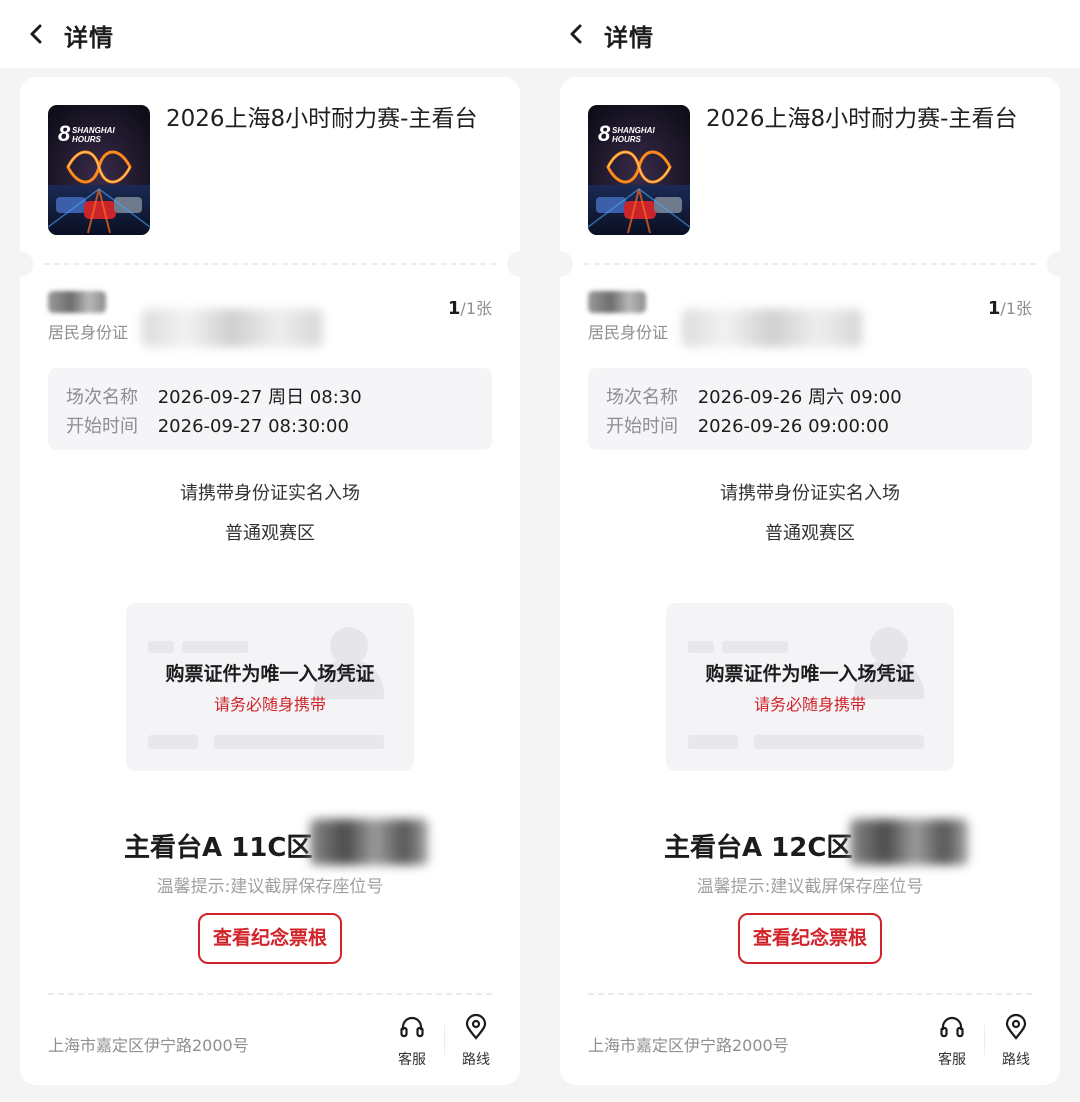  What do you see at coordinates (758, 848) in the screenshot?
I see `seat-area: 主看台A 12C区` at bounding box center [758, 848].